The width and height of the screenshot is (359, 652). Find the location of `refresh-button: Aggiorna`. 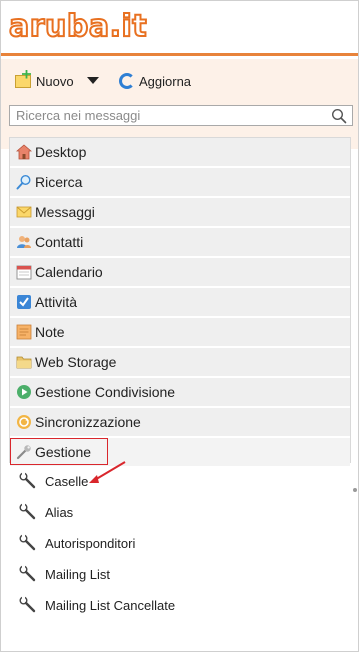

refresh-button: Aggiorna is located at coordinates (155, 81).